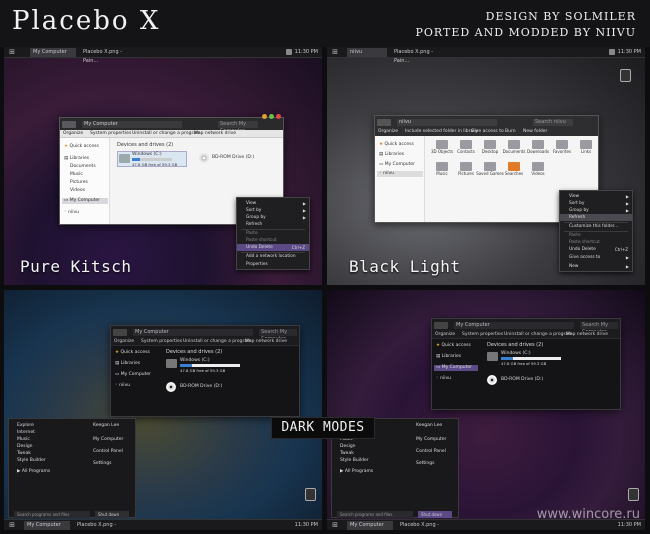 The image size is (650, 534). What do you see at coordinates (487, 132) in the screenshot?
I see `cmd-give-access: Give access to` at bounding box center [487, 132].